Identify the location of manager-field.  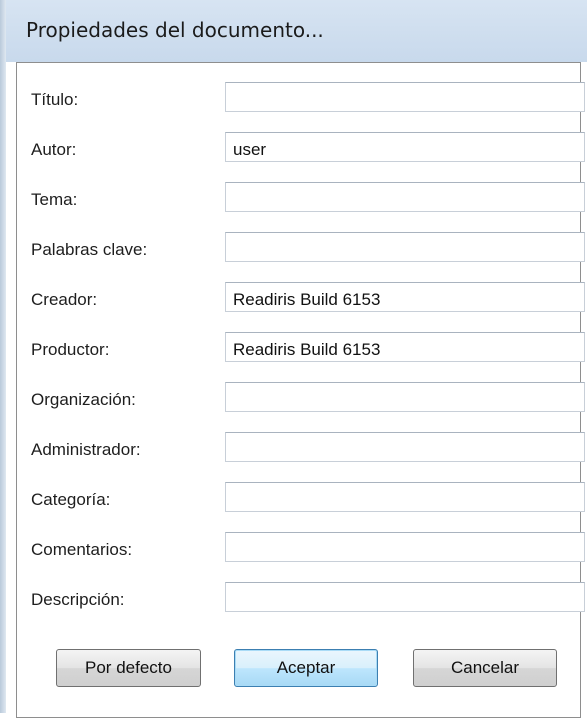
(405, 447).